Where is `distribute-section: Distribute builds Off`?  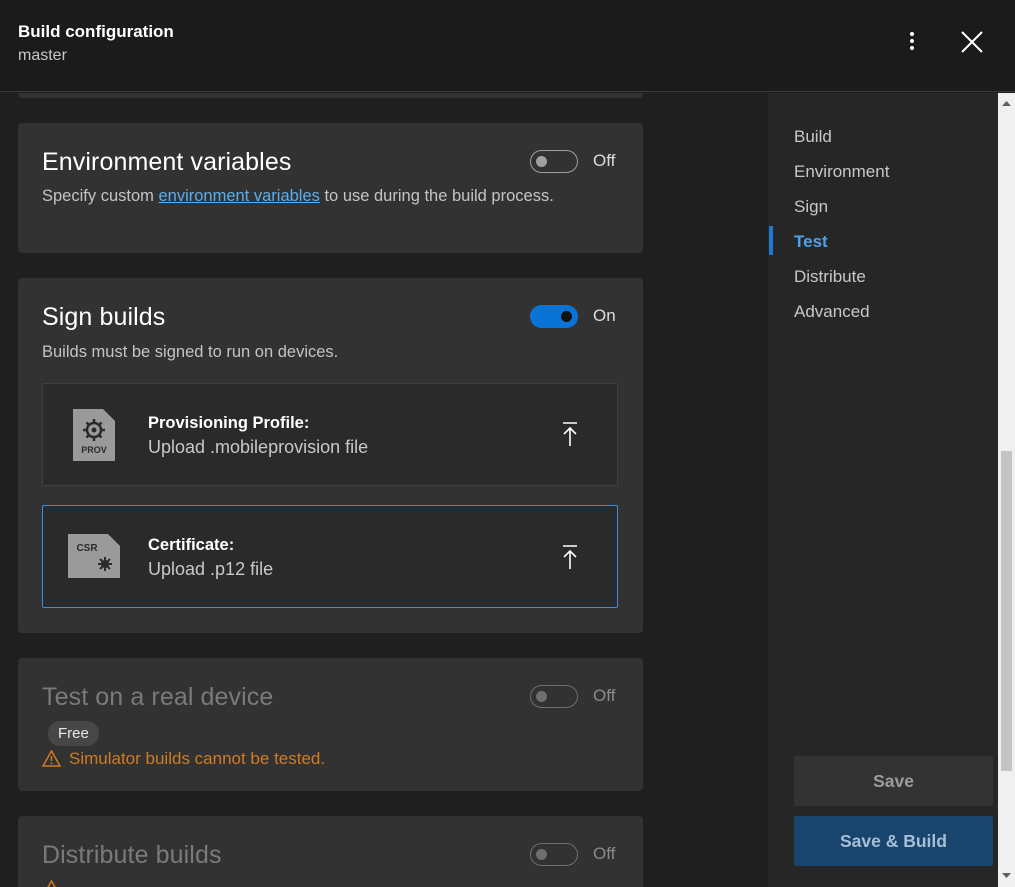
distribute-section: Distribute builds Off is located at coordinates (330, 851).